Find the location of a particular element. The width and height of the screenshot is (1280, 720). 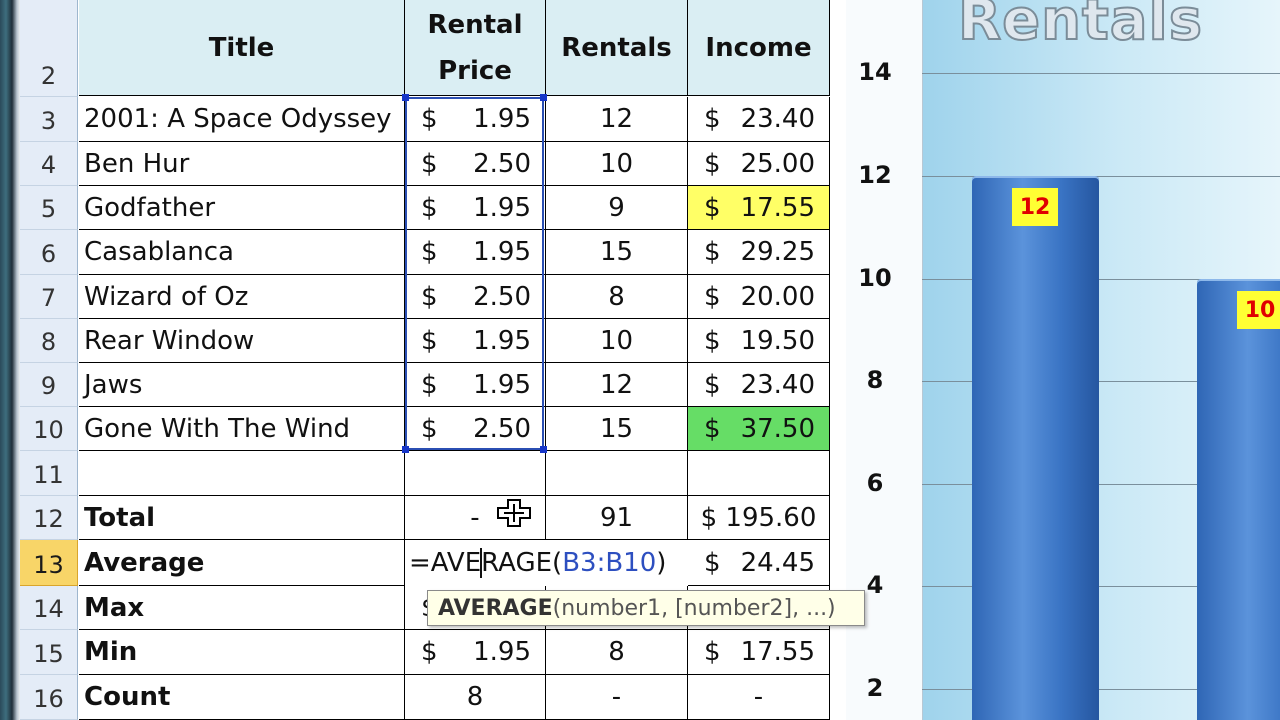

average-income: $ 24.45 is located at coordinates (759, 563).